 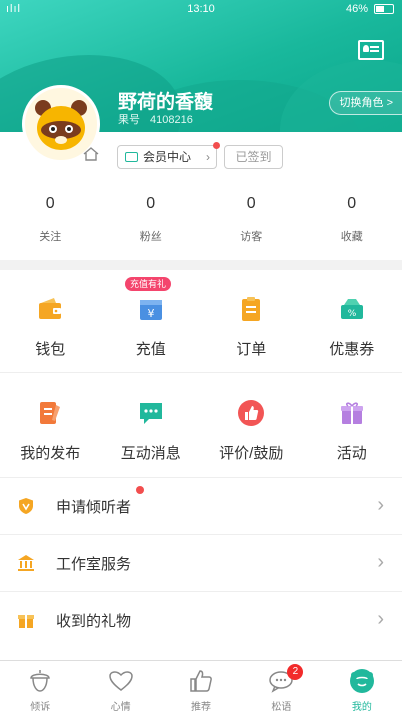 What do you see at coordinates (50, 425) in the screenshot?
I see `grid-item-my-posts: 我的发布` at bounding box center [50, 425].